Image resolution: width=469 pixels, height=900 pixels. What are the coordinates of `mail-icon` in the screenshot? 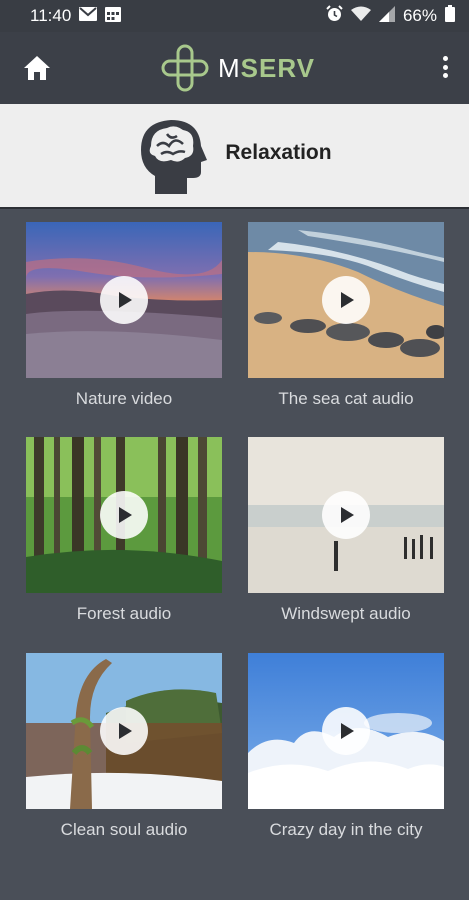 It's located at (88, 16).